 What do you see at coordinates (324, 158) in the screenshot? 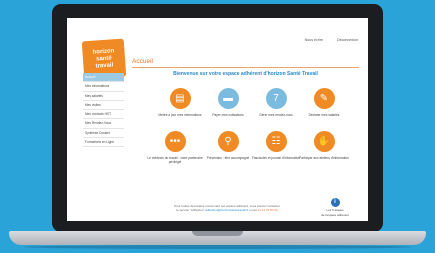
I see `tile-label: Participer aux ateliers d'information` at bounding box center [324, 158].